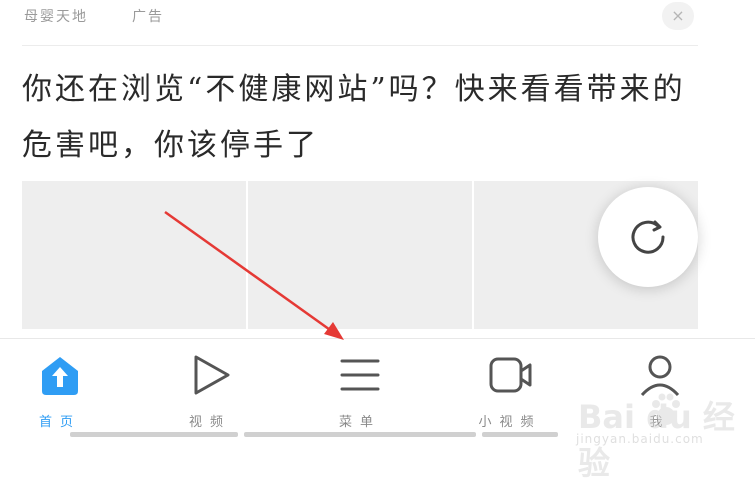  Describe the element at coordinates (254, 275) in the screenshot. I see `annotation-arrow` at that location.